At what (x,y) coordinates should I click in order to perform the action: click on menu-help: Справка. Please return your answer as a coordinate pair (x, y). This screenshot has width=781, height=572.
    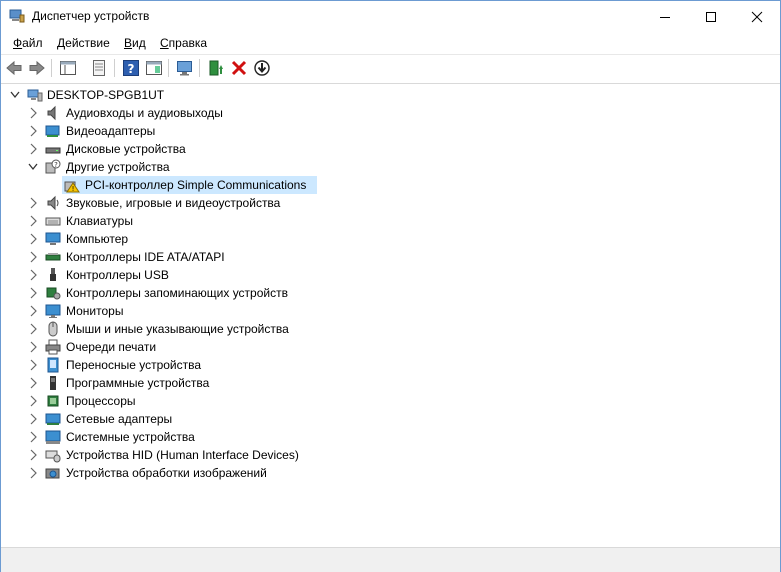
    Looking at the image, I should click on (183, 43).